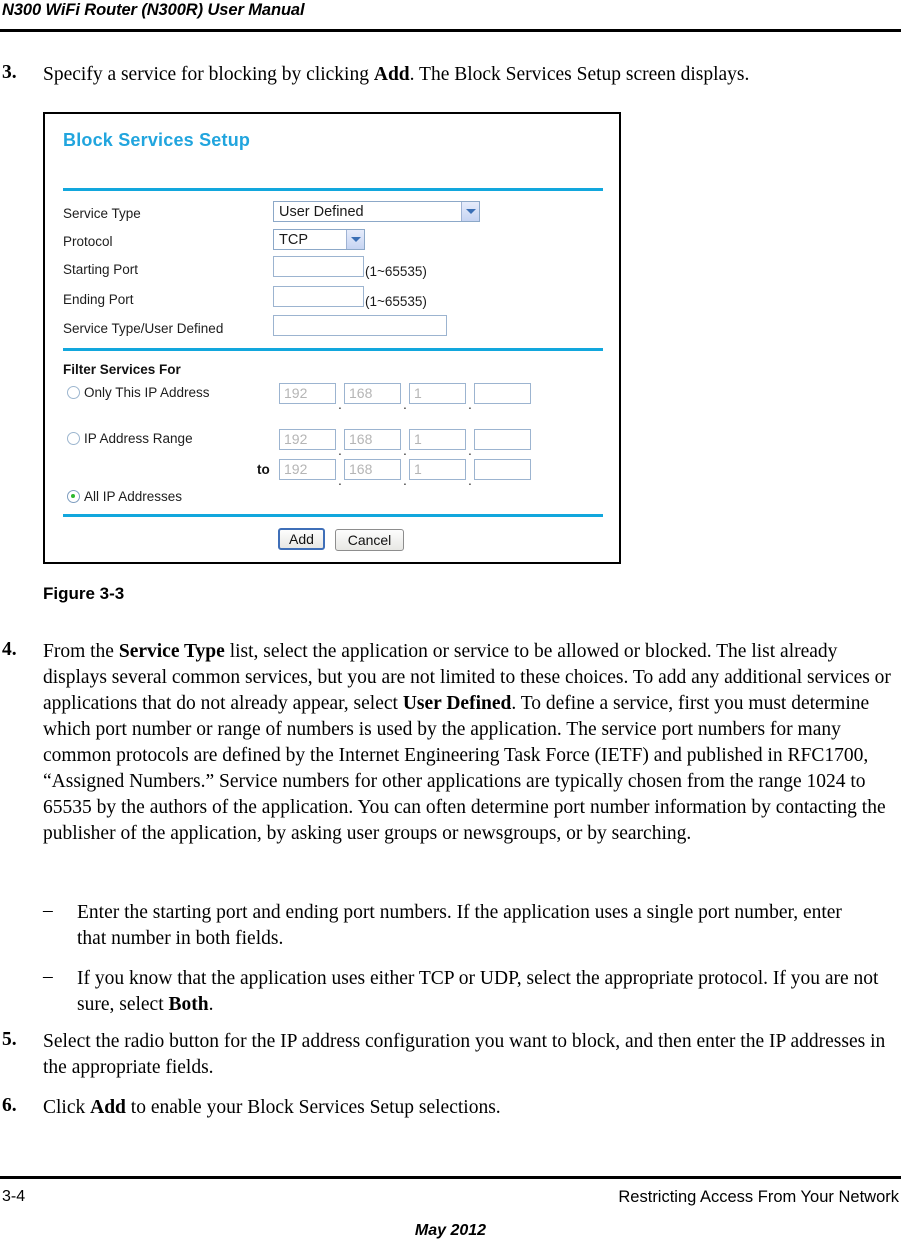 Image resolution: width=901 pixels, height=1247 pixels. I want to click on header-divider, so click(450, 30).